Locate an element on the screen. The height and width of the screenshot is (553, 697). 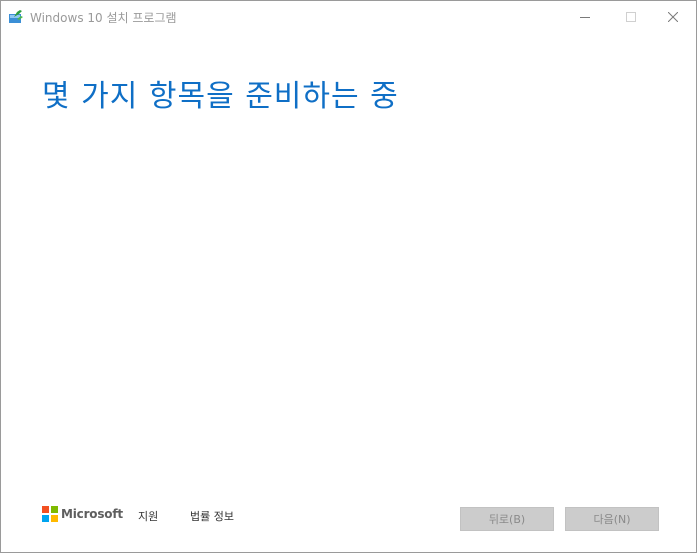
legal-info-link: 법률 정보 is located at coordinates (212, 516).